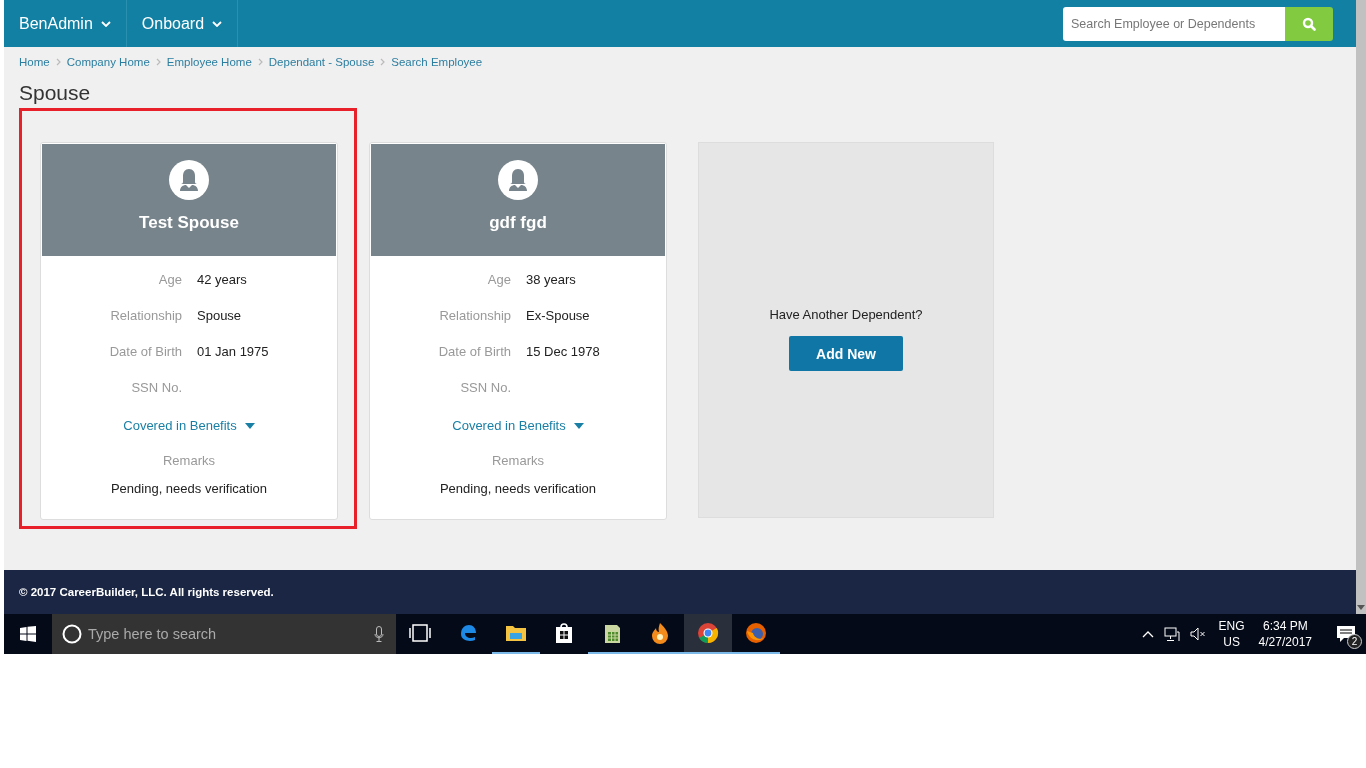 The width and height of the screenshot is (1366, 768). Describe the element at coordinates (222, 279) in the screenshot. I see `field-value: 42 years` at that location.